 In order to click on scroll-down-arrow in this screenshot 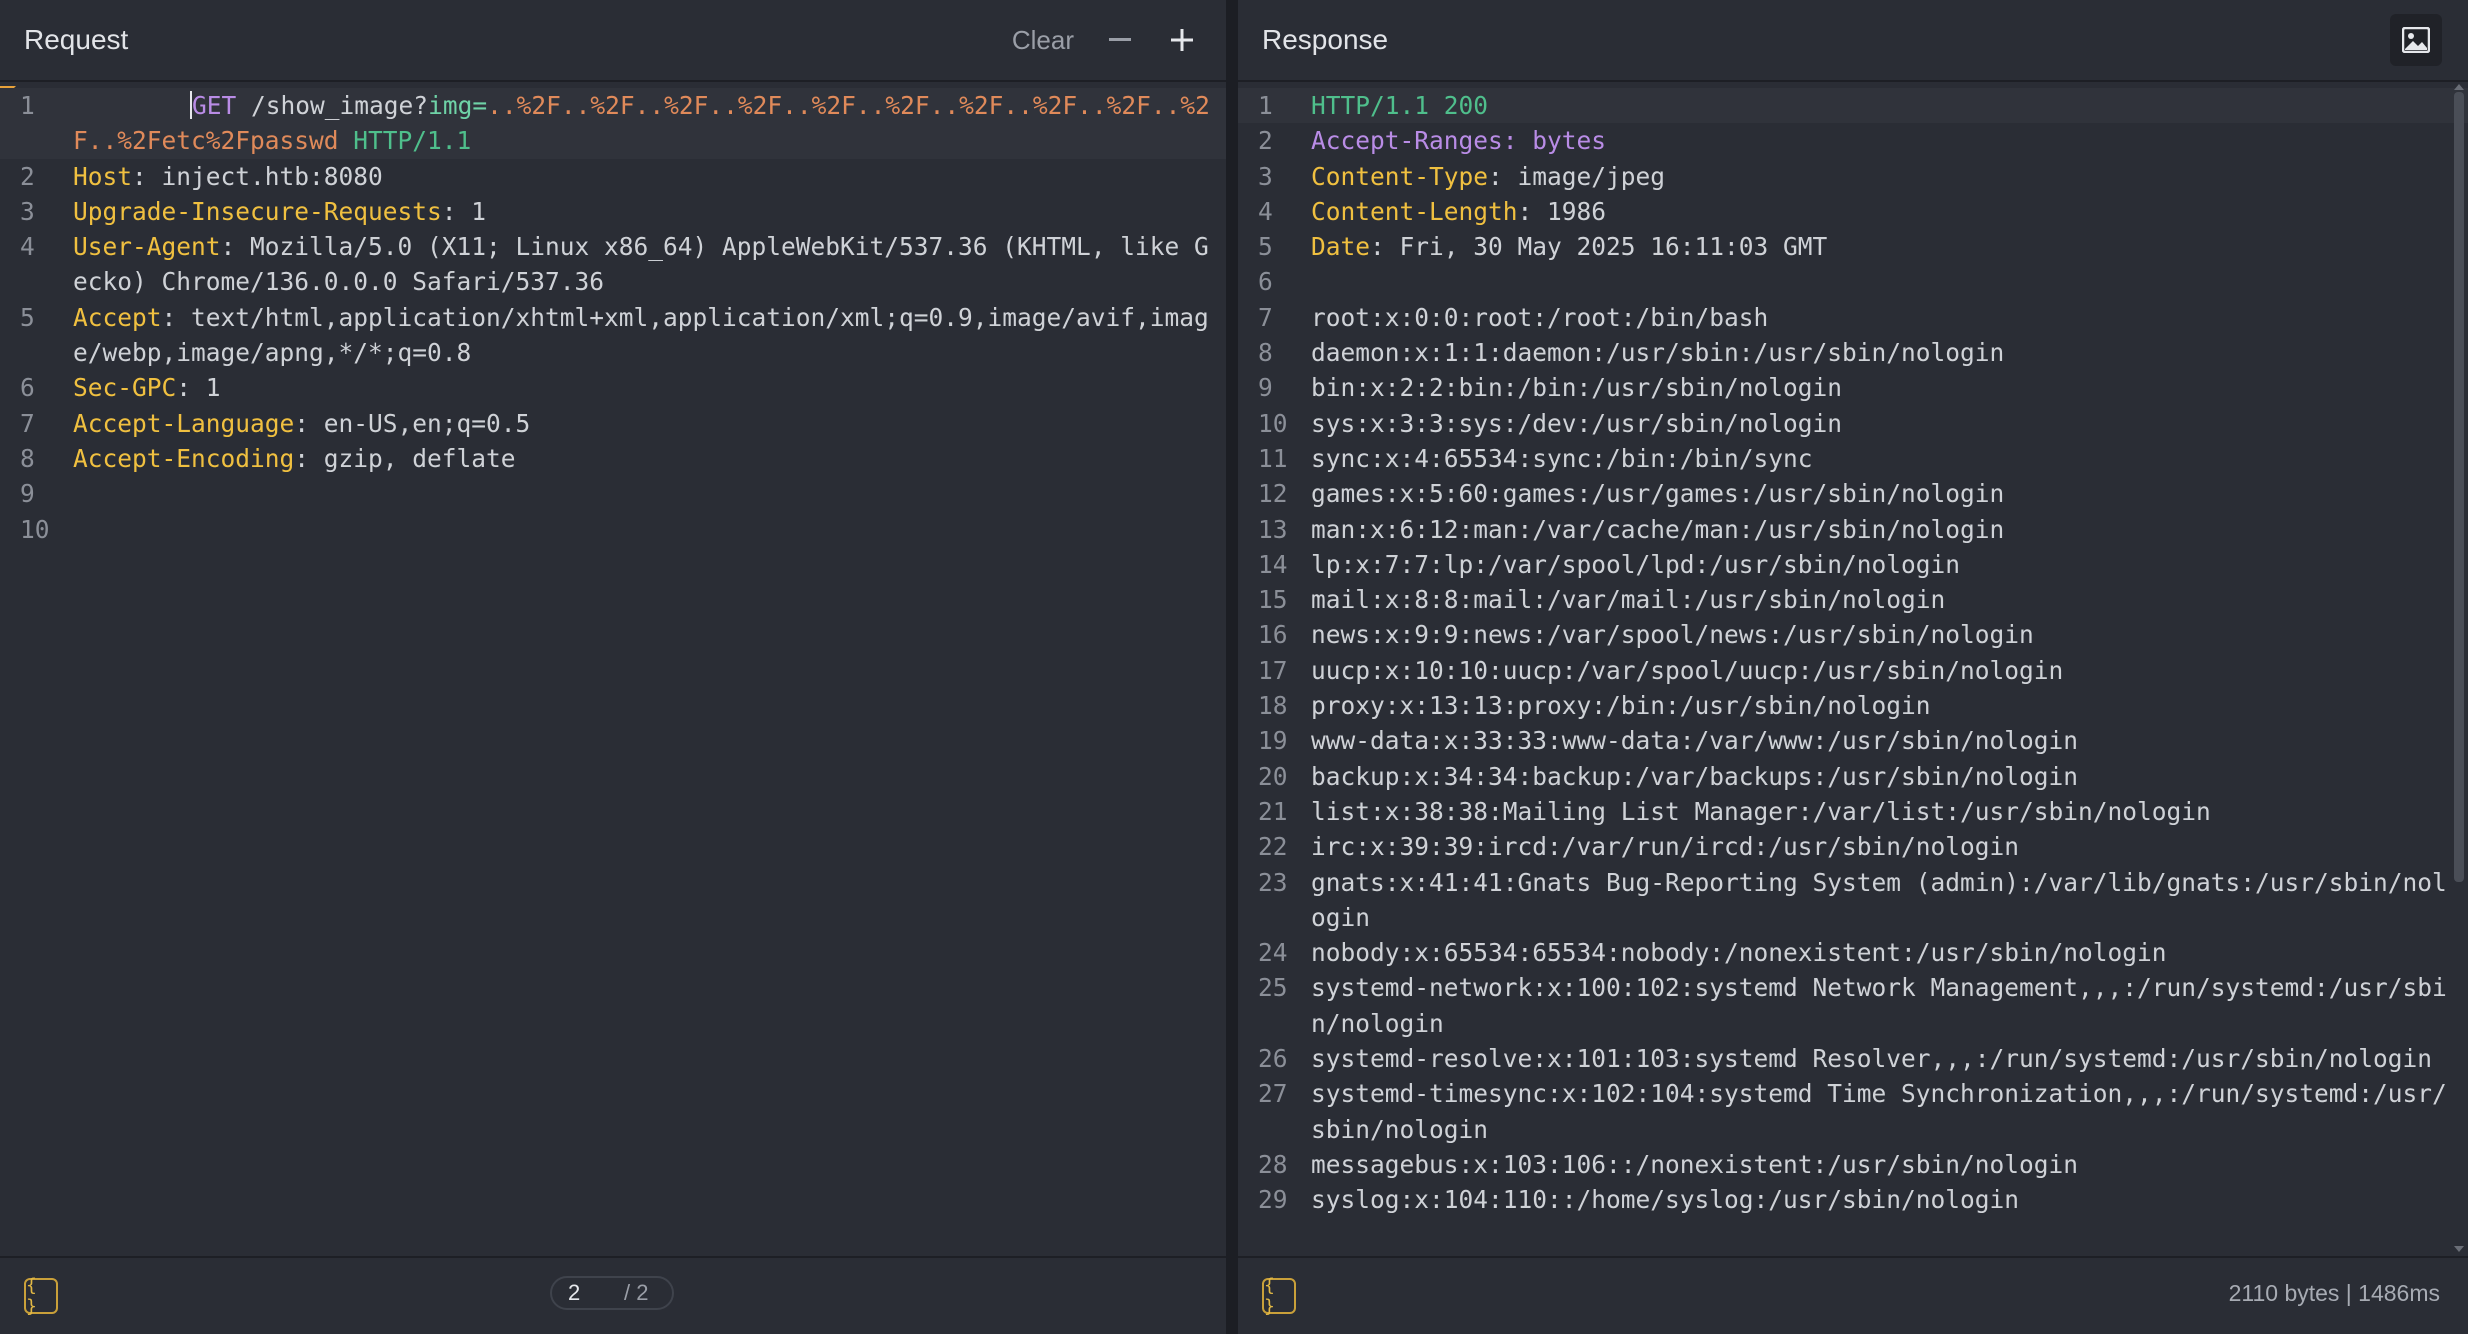, I will do `click(2459, 1249)`.